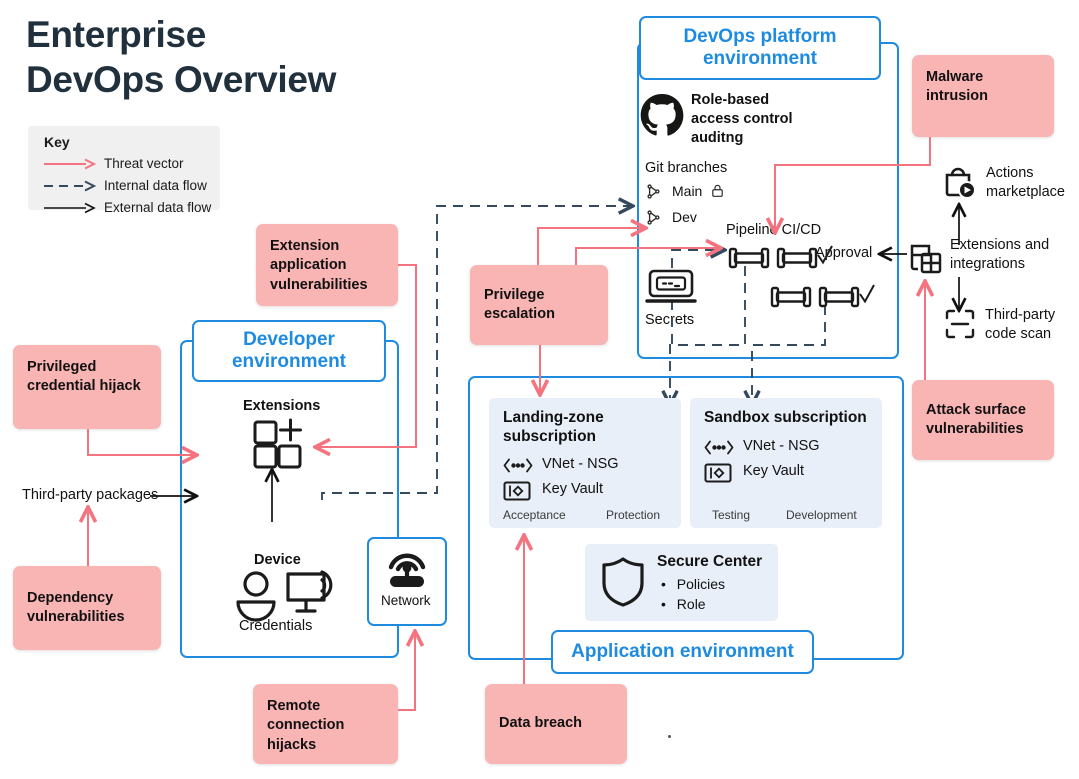 This screenshot has height=779, width=1079. What do you see at coordinates (406, 600) in the screenshot?
I see `network-label: Network` at bounding box center [406, 600].